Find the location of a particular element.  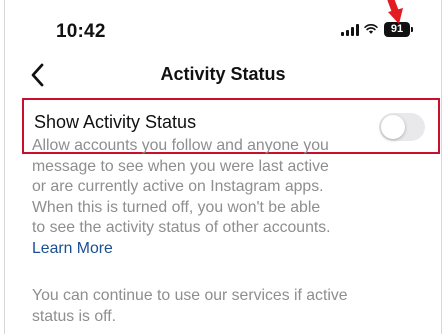

toggle-knob is located at coordinates (393, 127).